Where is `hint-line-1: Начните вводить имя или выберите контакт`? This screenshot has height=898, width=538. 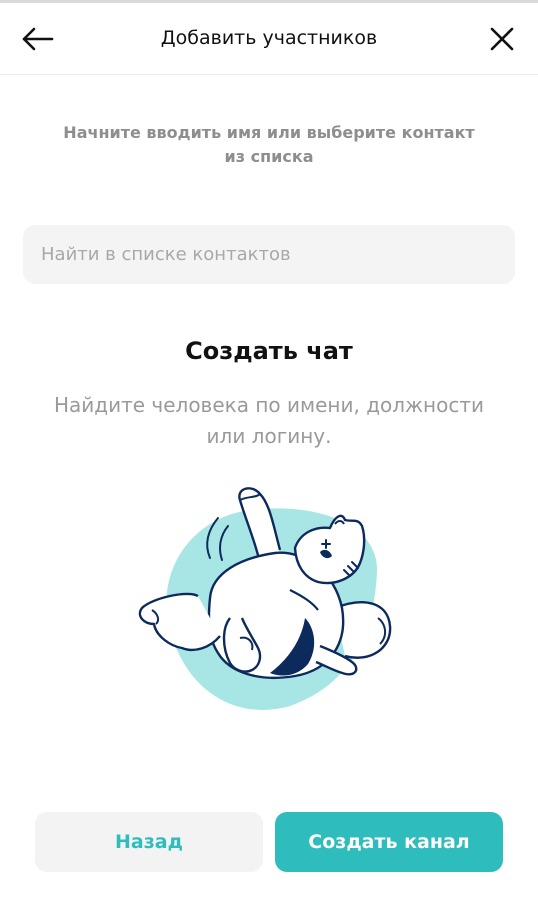 hint-line-1: Начните вводить имя или выберите контакт is located at coordinates (269, 132).